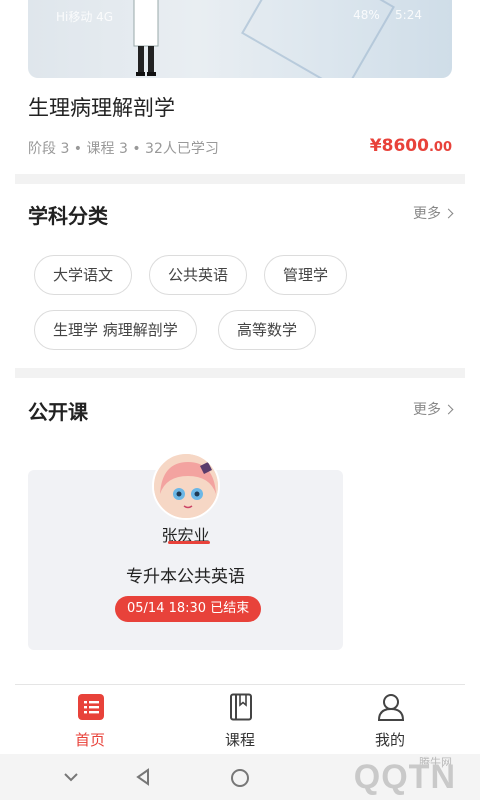 The image size is (480, 800). I want to click on course-title: 生理病理解剖学, so click(101, 107).